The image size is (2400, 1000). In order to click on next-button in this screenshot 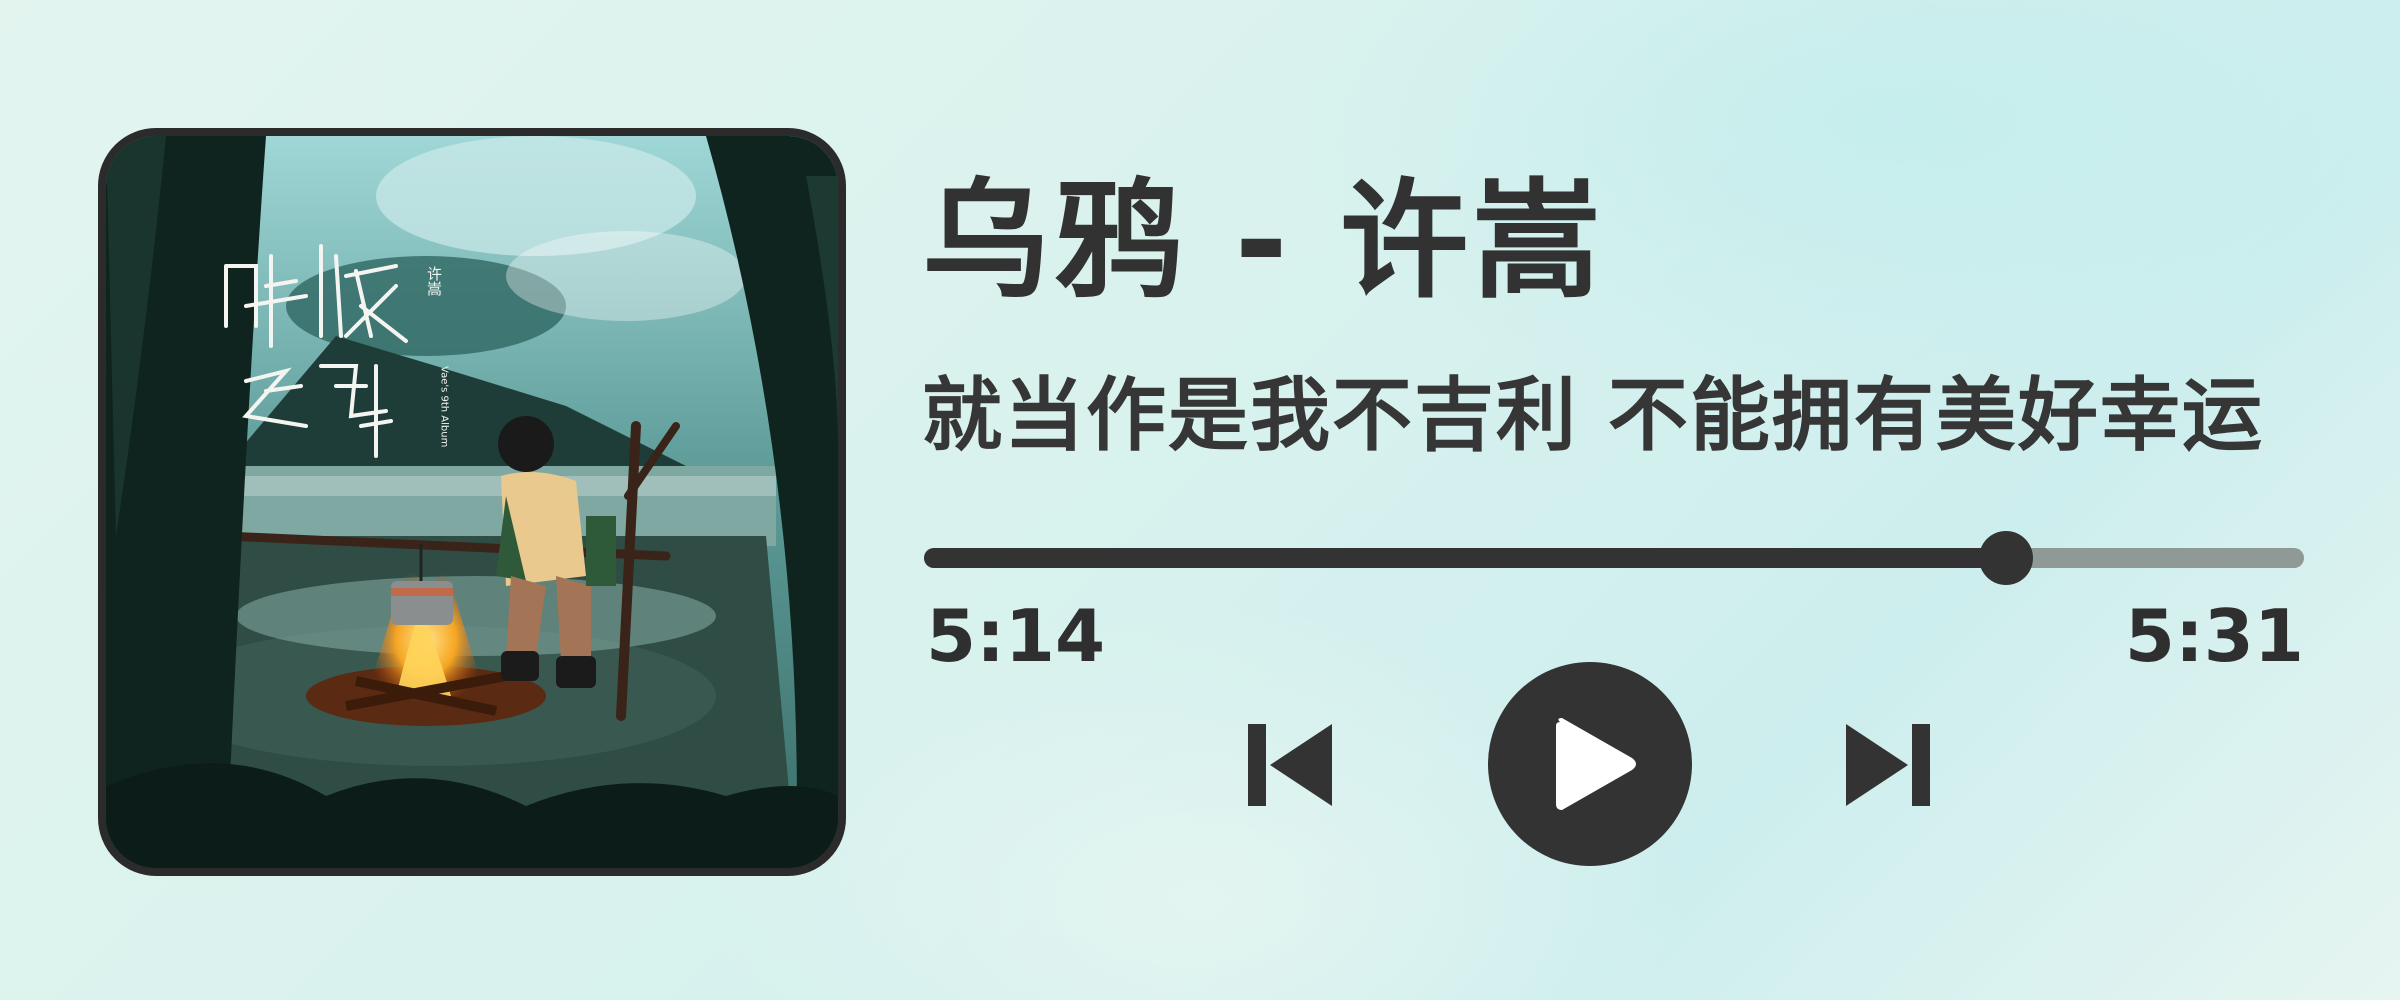, I will do `click(1887, 765)`.